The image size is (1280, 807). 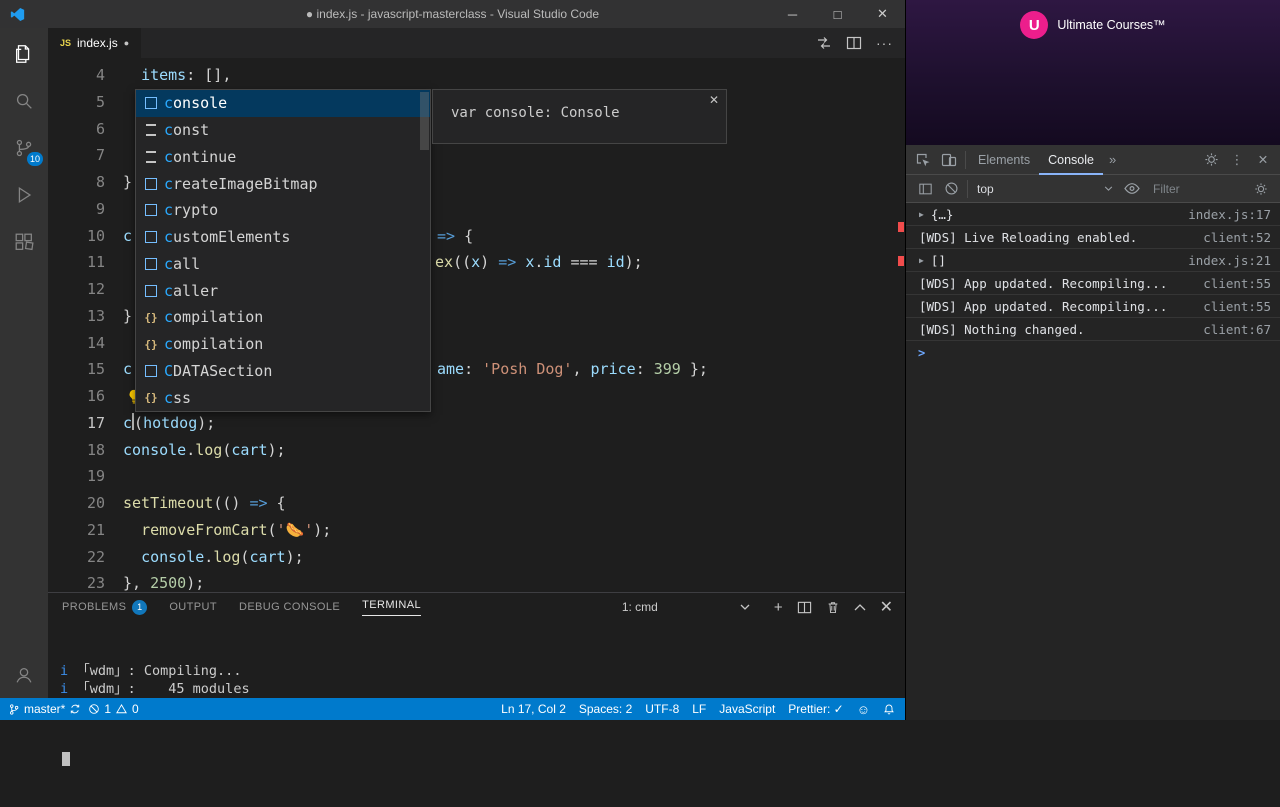 I want to click on panel-tab-terminal: TERMINAL, so click(x=391, y=607).